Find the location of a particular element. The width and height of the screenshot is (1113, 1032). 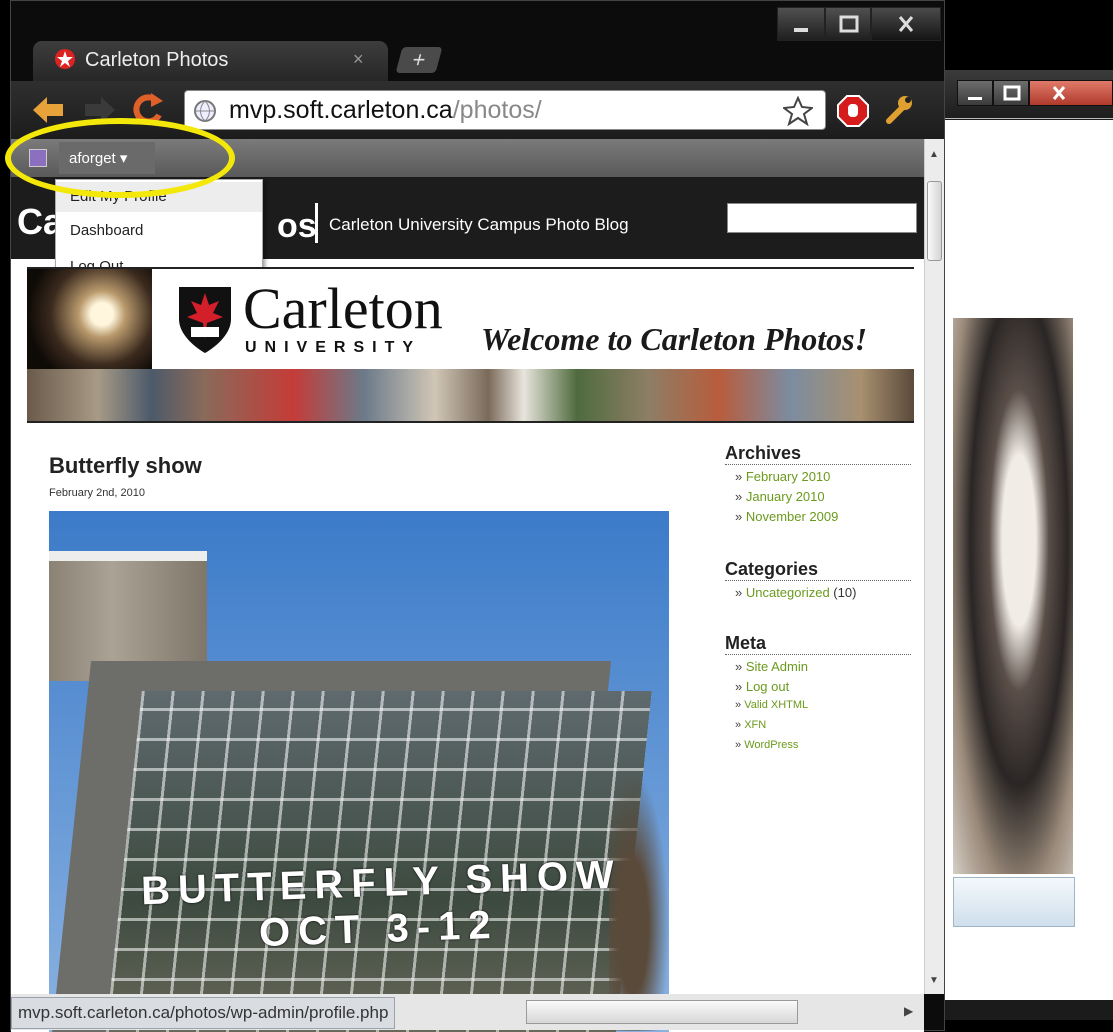

archive-label: February 2010 is located at coordinates (788, 476).